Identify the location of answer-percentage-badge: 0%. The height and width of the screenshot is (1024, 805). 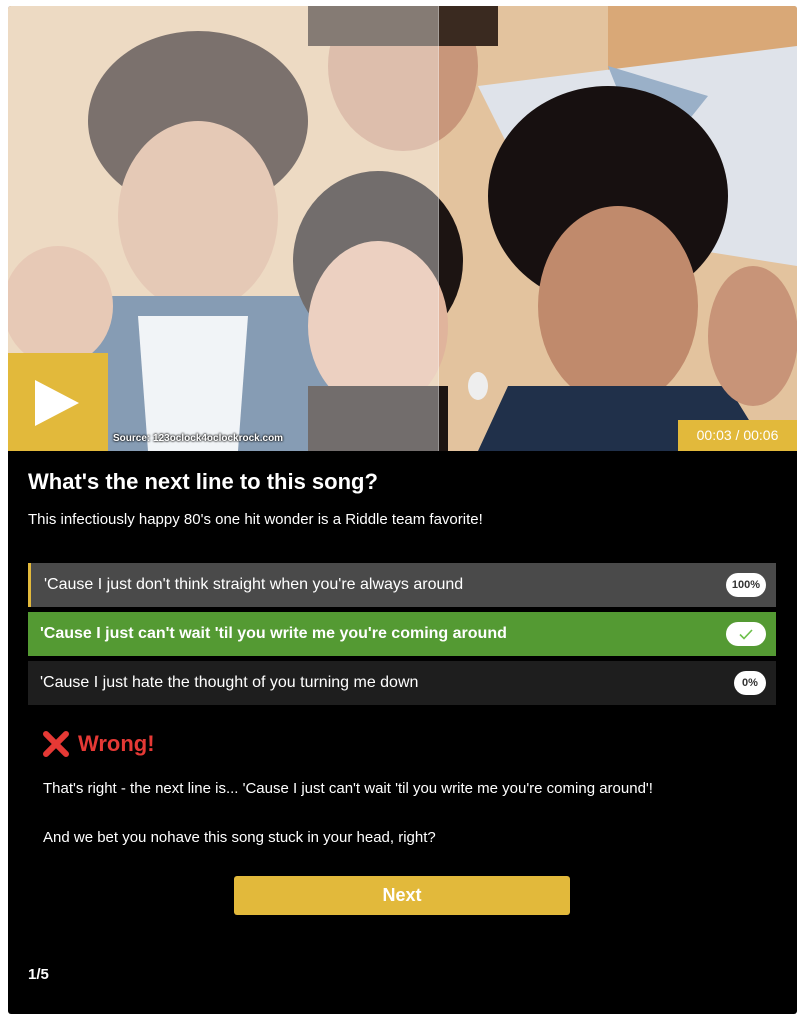
(750, 683).